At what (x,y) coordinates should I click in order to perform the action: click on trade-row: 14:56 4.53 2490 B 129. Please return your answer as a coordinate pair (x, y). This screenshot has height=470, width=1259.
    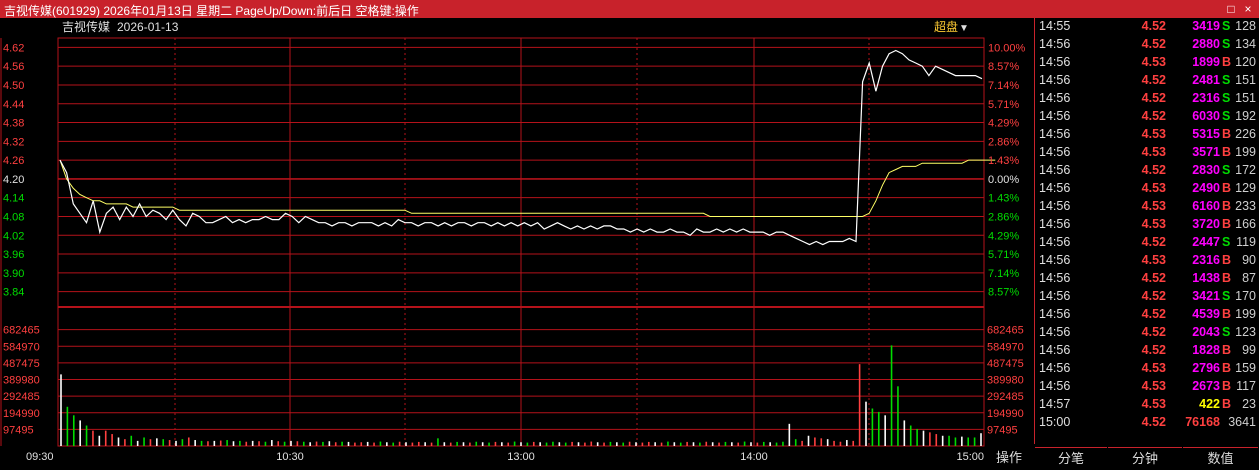
    Looking at the image, I should click on (1147, 189).